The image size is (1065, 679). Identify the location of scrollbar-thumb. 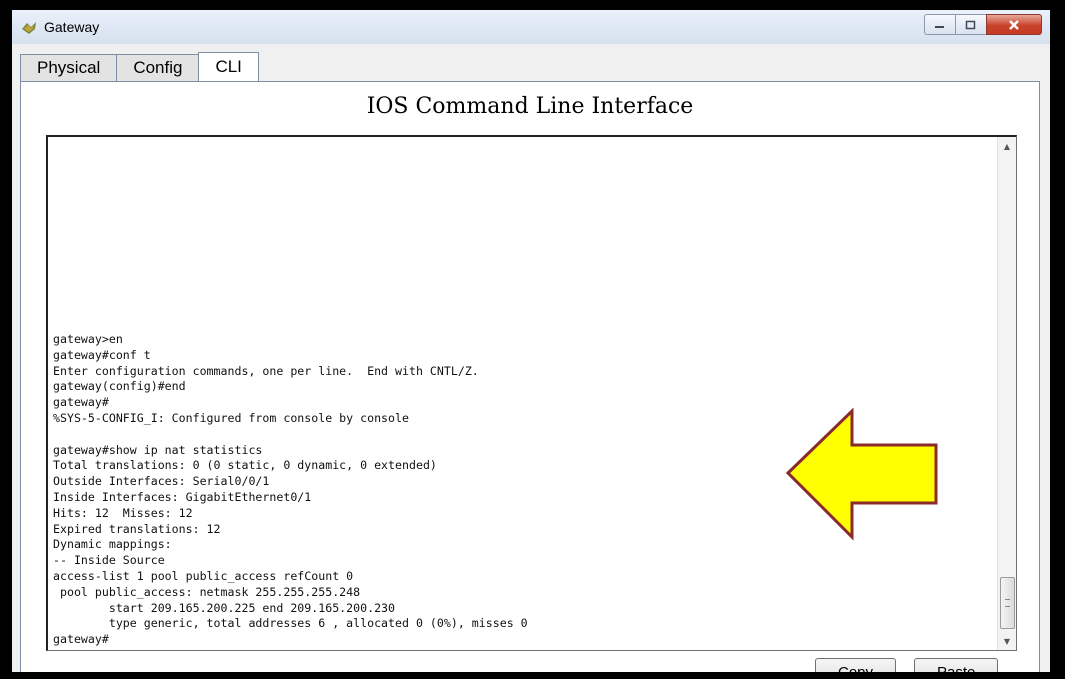
(1007, 603).